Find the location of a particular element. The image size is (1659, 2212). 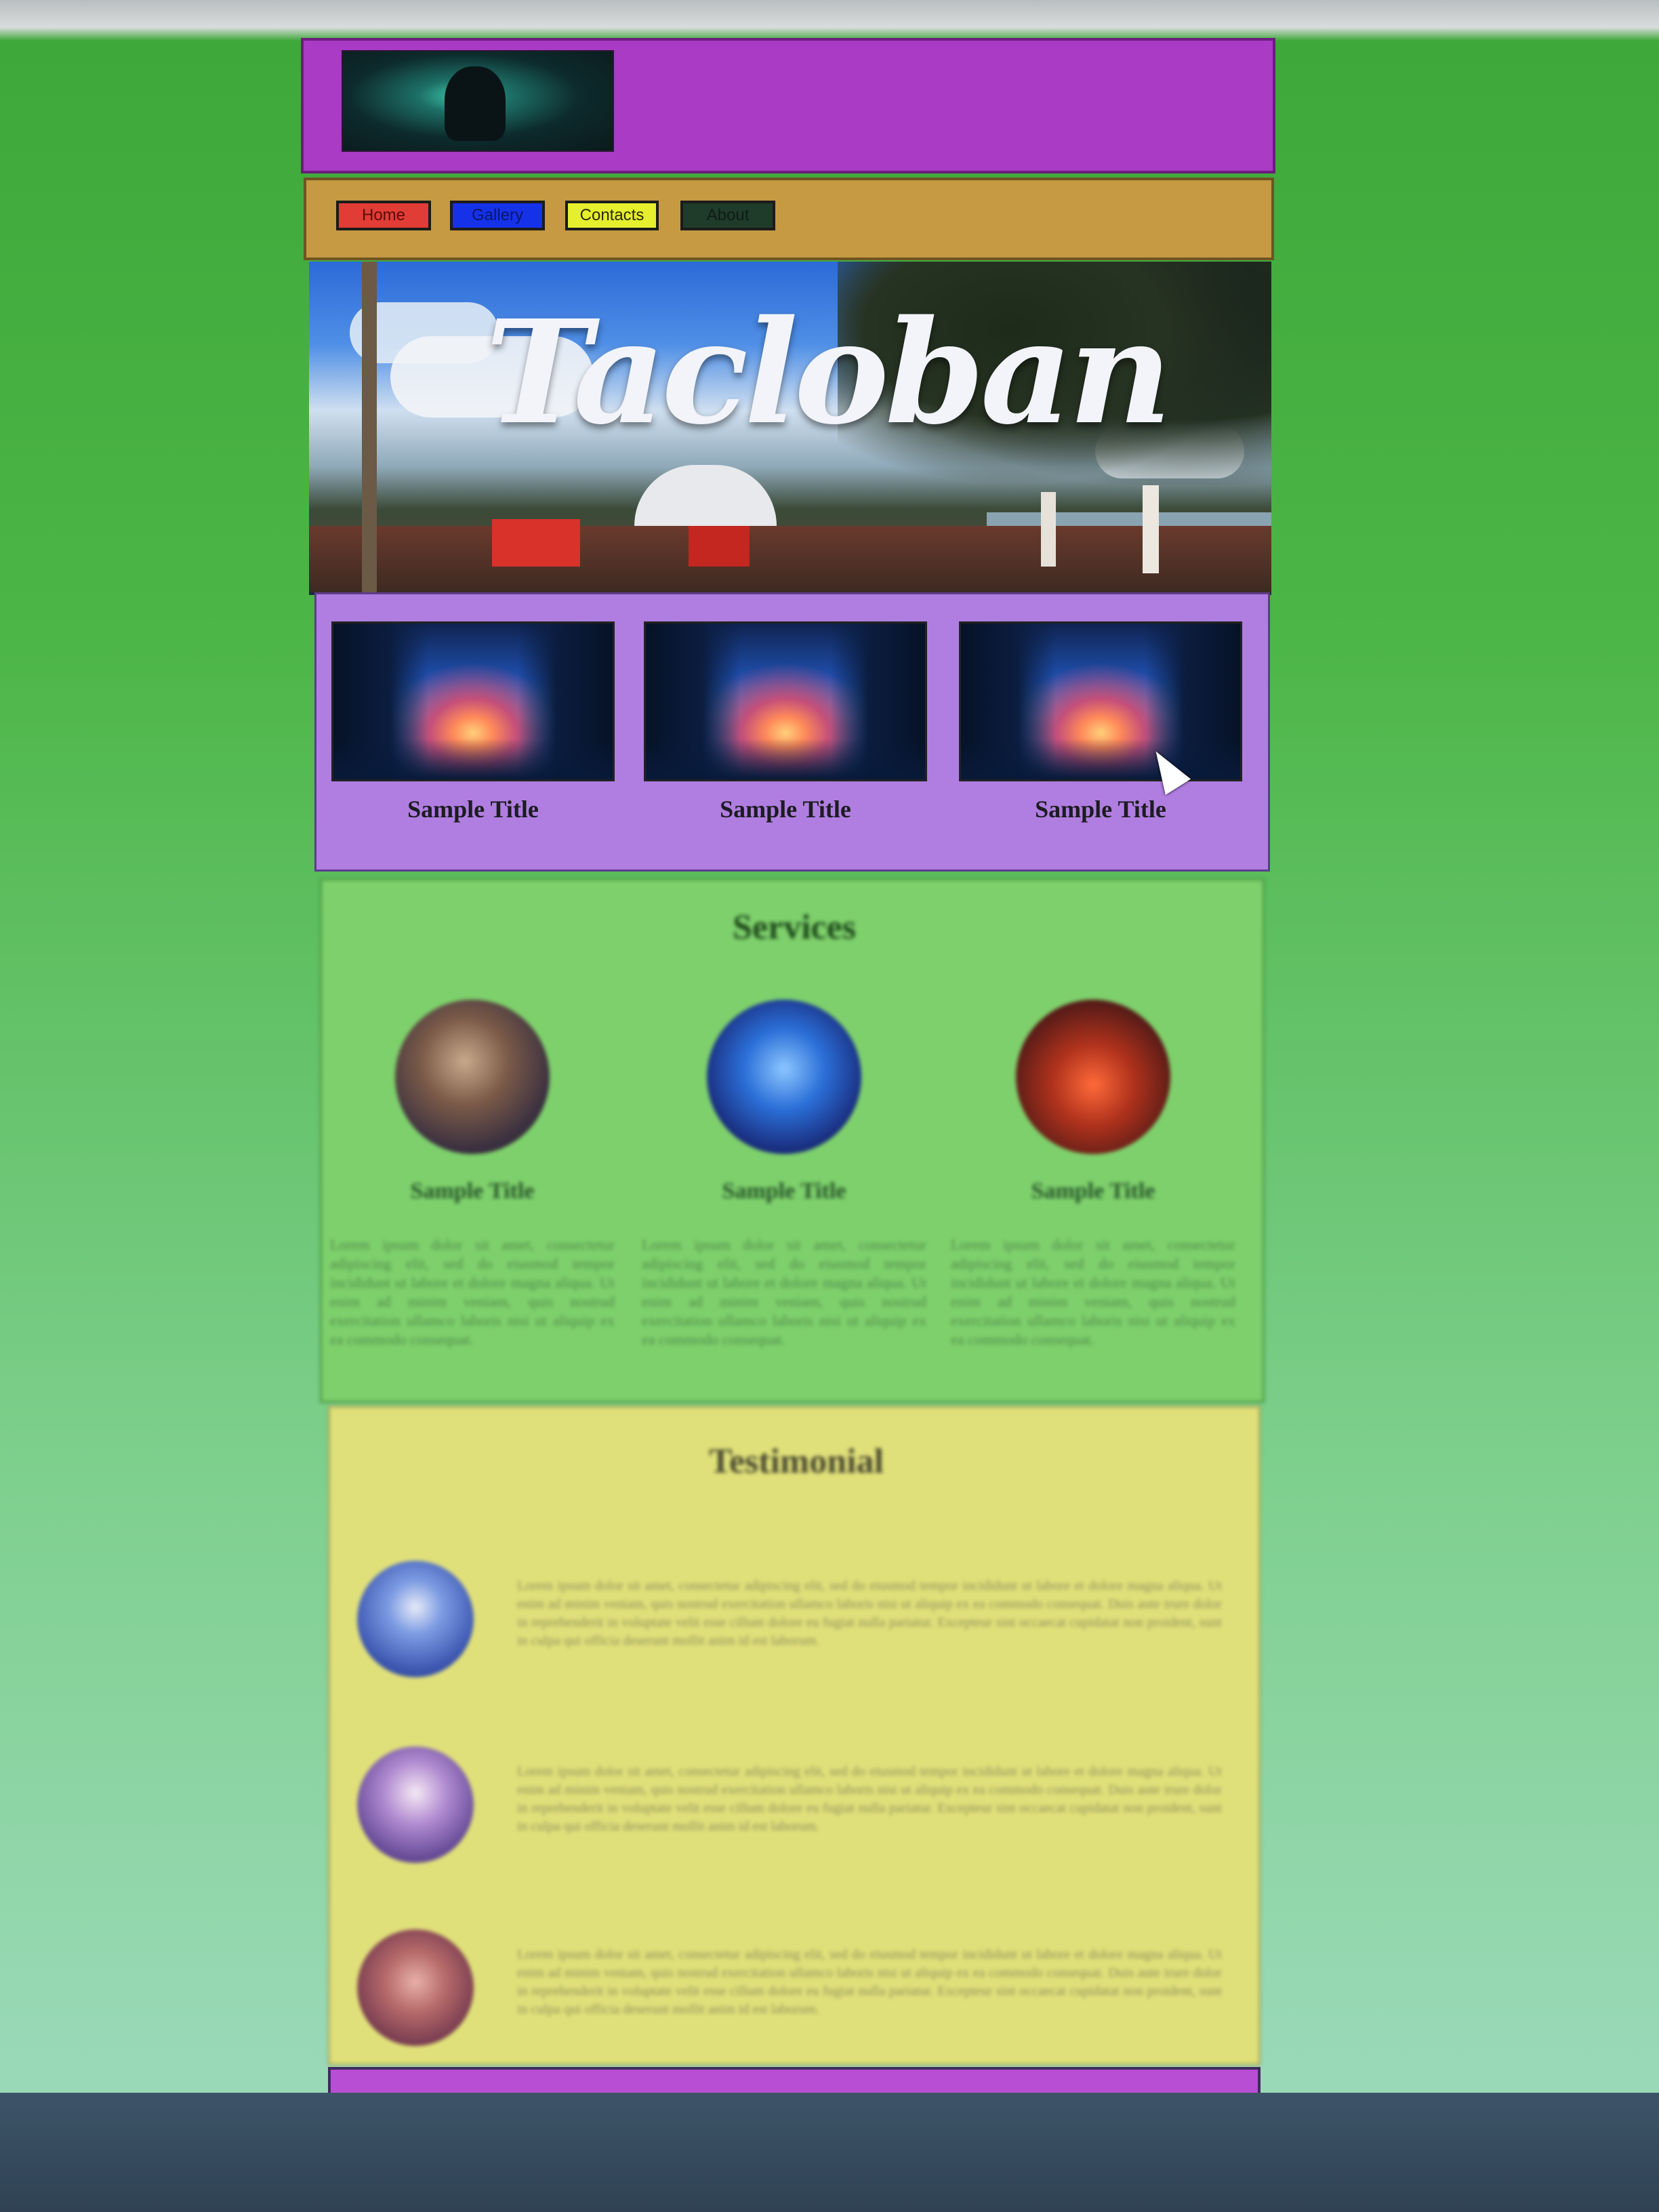

hero-street is located at coordinates (790, 559).